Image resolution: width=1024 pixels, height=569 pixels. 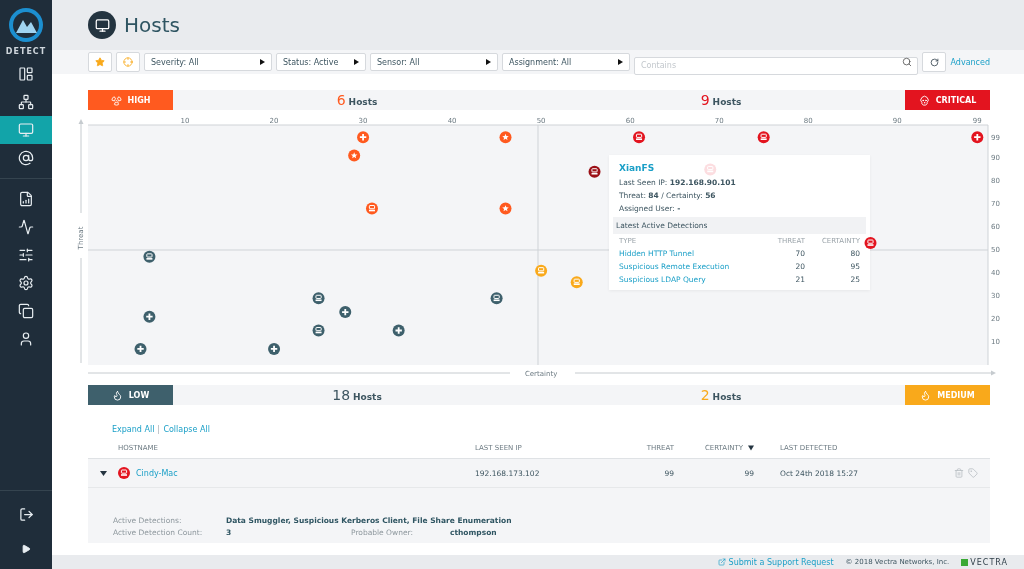 What do you see at coordinates (721, 395) in the screenshot?
I see `host-count: 2 Hosts` at bounding box center [721, 395].